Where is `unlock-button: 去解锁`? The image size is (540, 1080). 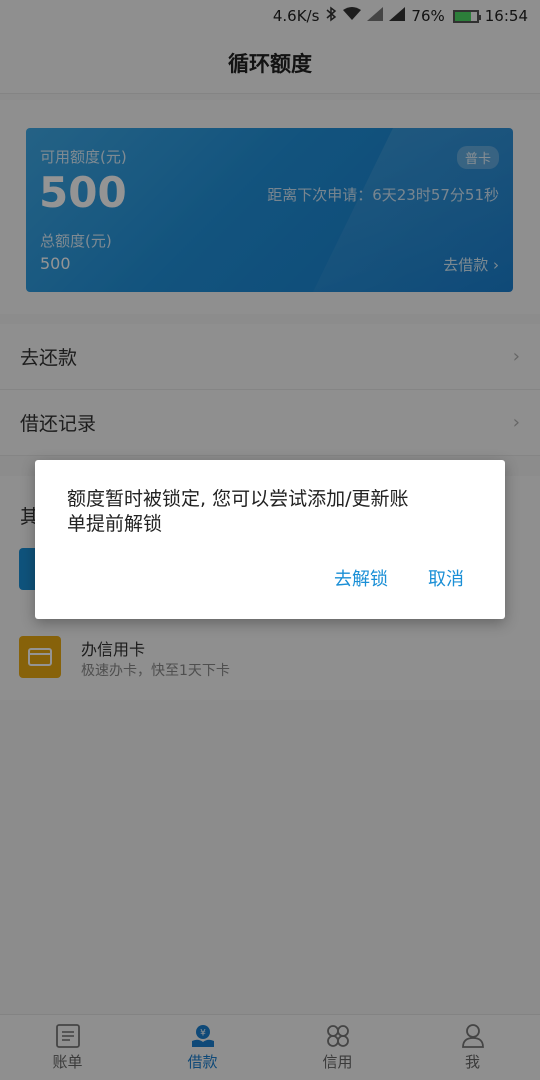 unlock-button: 去解锁 is located at coordinates (361, 578).